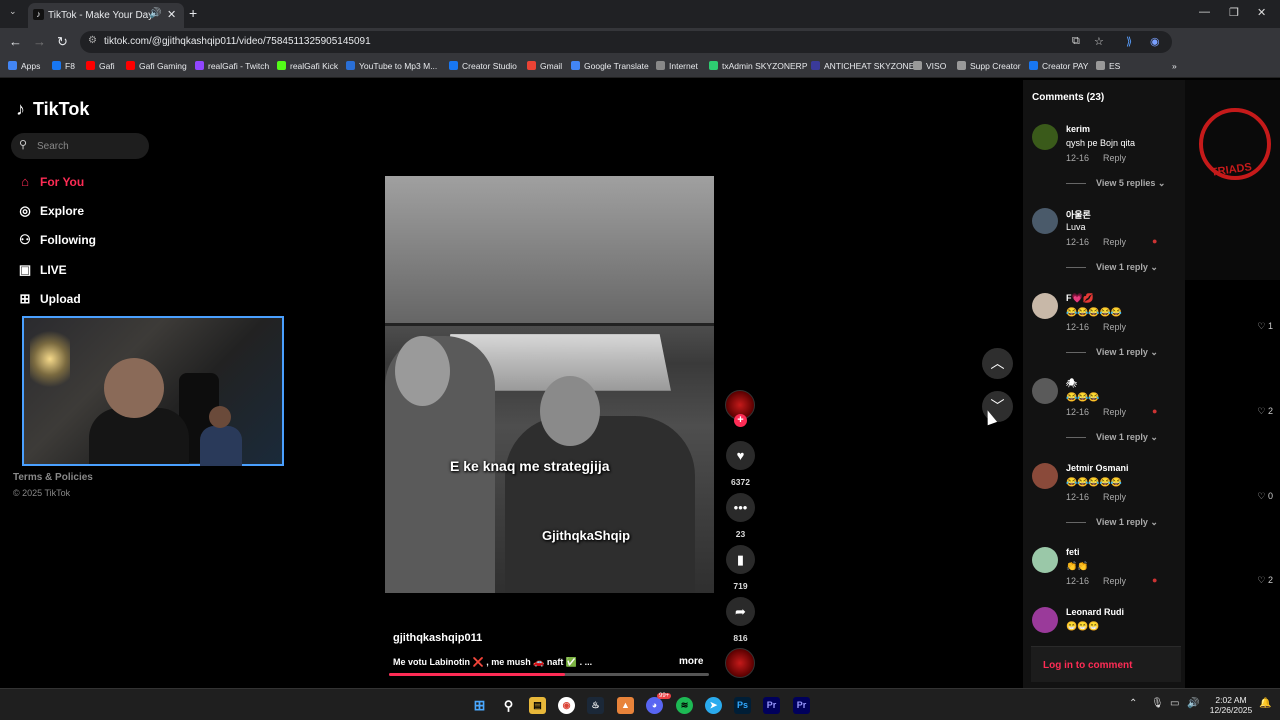  Describe the element at coordinates (1265, 326) in the screenshot. I see `comment-like-button: ♡ 1` at that location.